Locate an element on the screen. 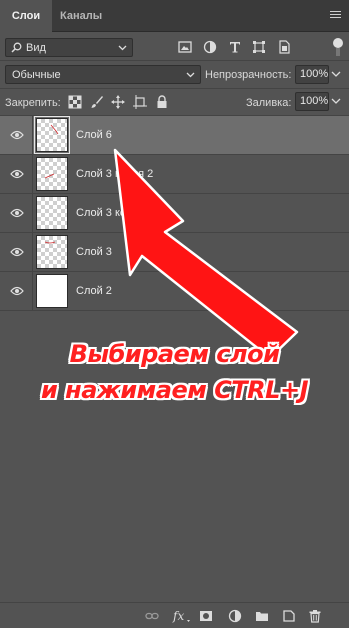 This screenshot has height=628, width=349. layers-bottom-toolbar: fx is located at coordinates (174, 615).